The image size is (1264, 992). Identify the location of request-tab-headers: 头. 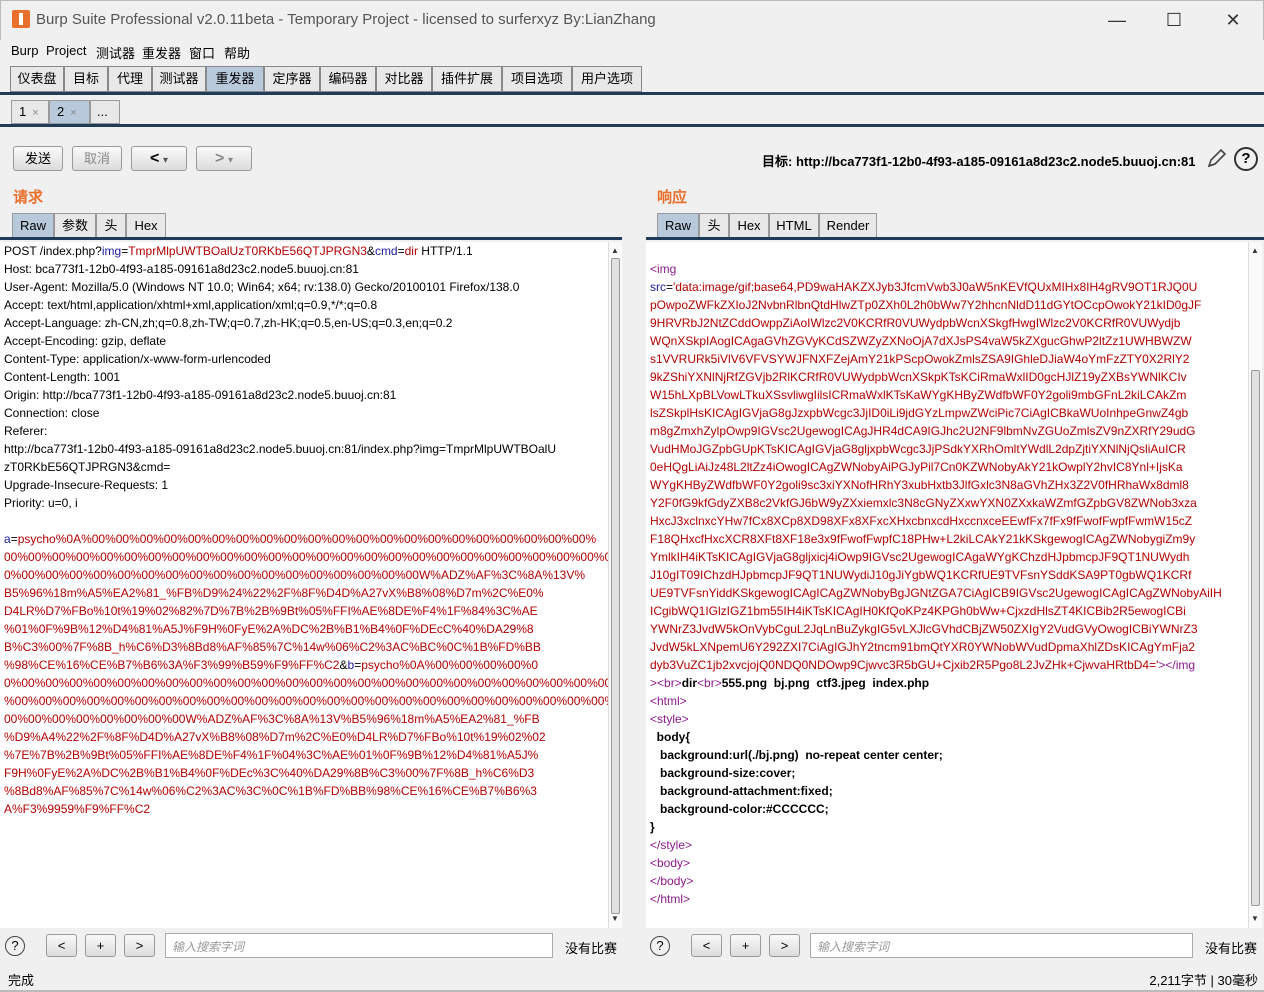
(111, 225).